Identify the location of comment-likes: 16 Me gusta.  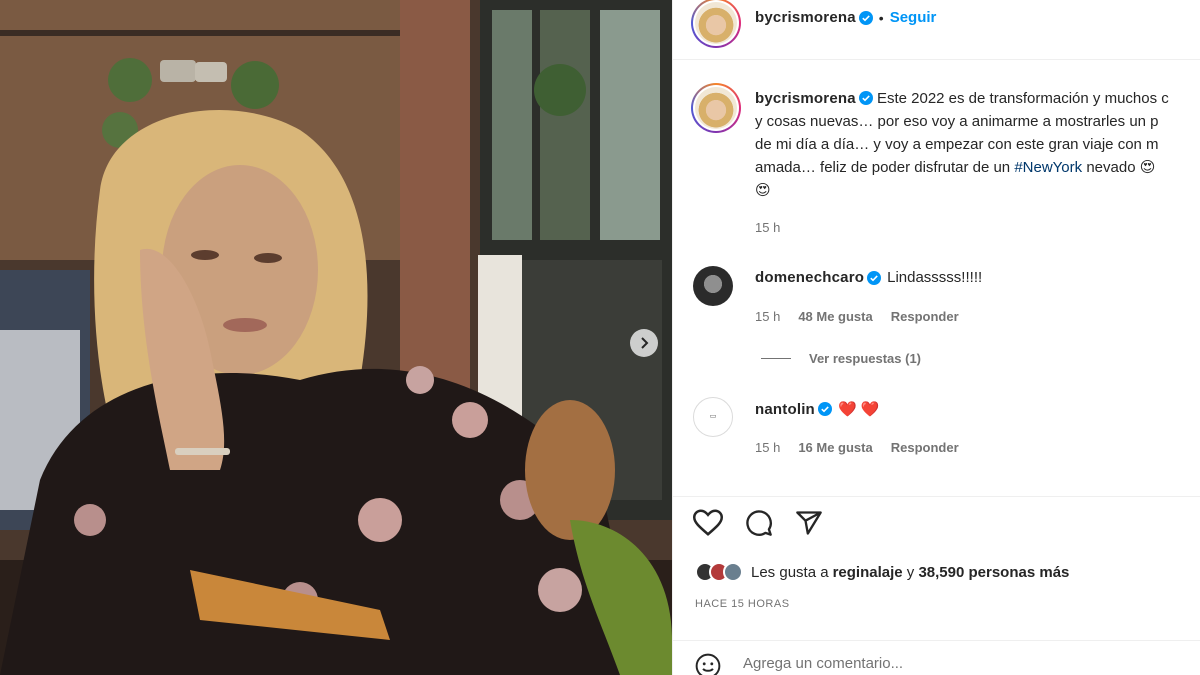
(835, 447).